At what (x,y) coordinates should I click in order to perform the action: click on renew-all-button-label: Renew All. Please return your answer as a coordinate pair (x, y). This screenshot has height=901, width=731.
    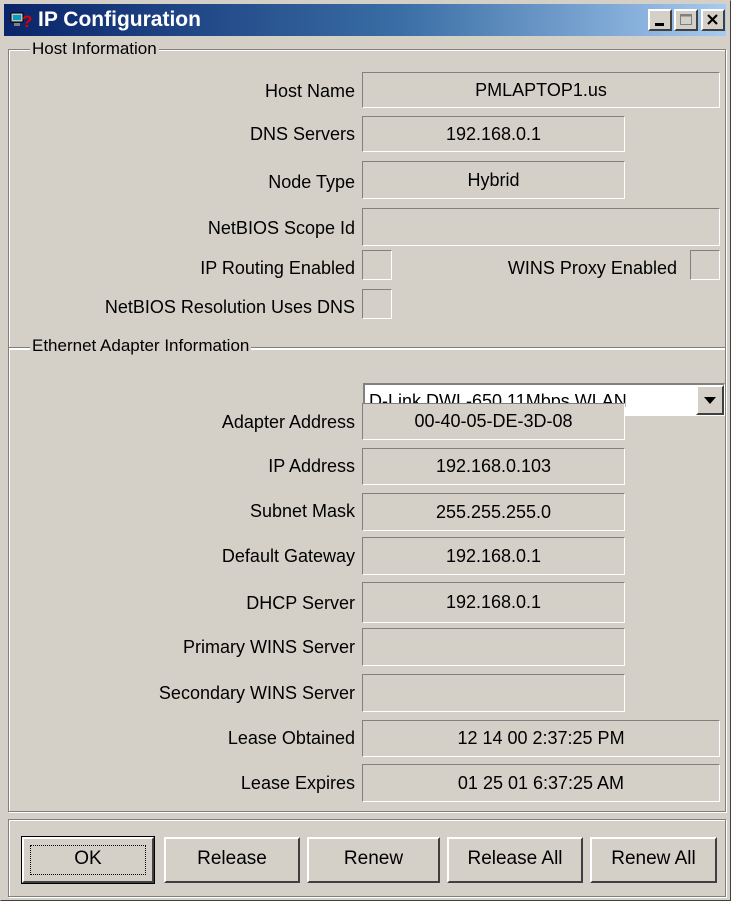
    Looking at the image, I should click on (653, 858).